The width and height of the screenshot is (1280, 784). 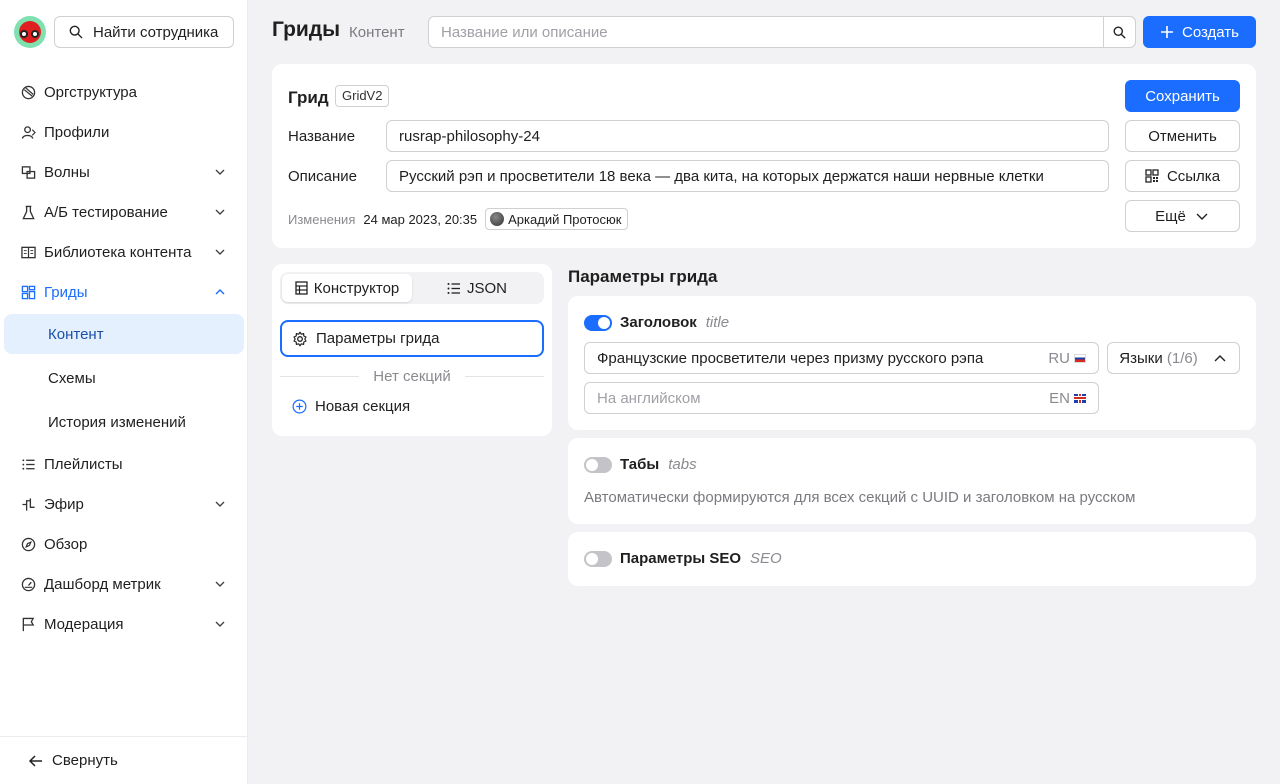 What do you see at coordinates (66, 292) in the screenshot?
I see `sidebar-item-label: Гриды` at bounding box center [66, 292].